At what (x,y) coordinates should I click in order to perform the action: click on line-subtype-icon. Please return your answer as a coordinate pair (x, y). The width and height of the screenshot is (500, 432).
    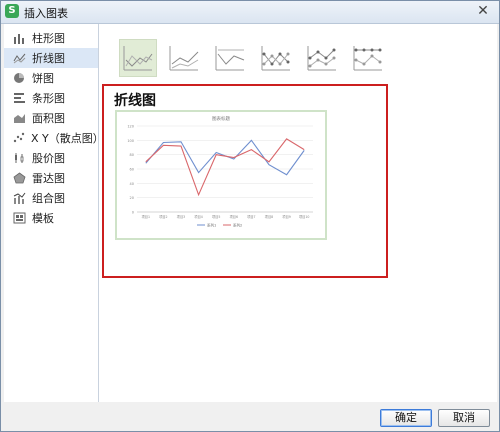
    Looking at the image, I should click on (138, 58).